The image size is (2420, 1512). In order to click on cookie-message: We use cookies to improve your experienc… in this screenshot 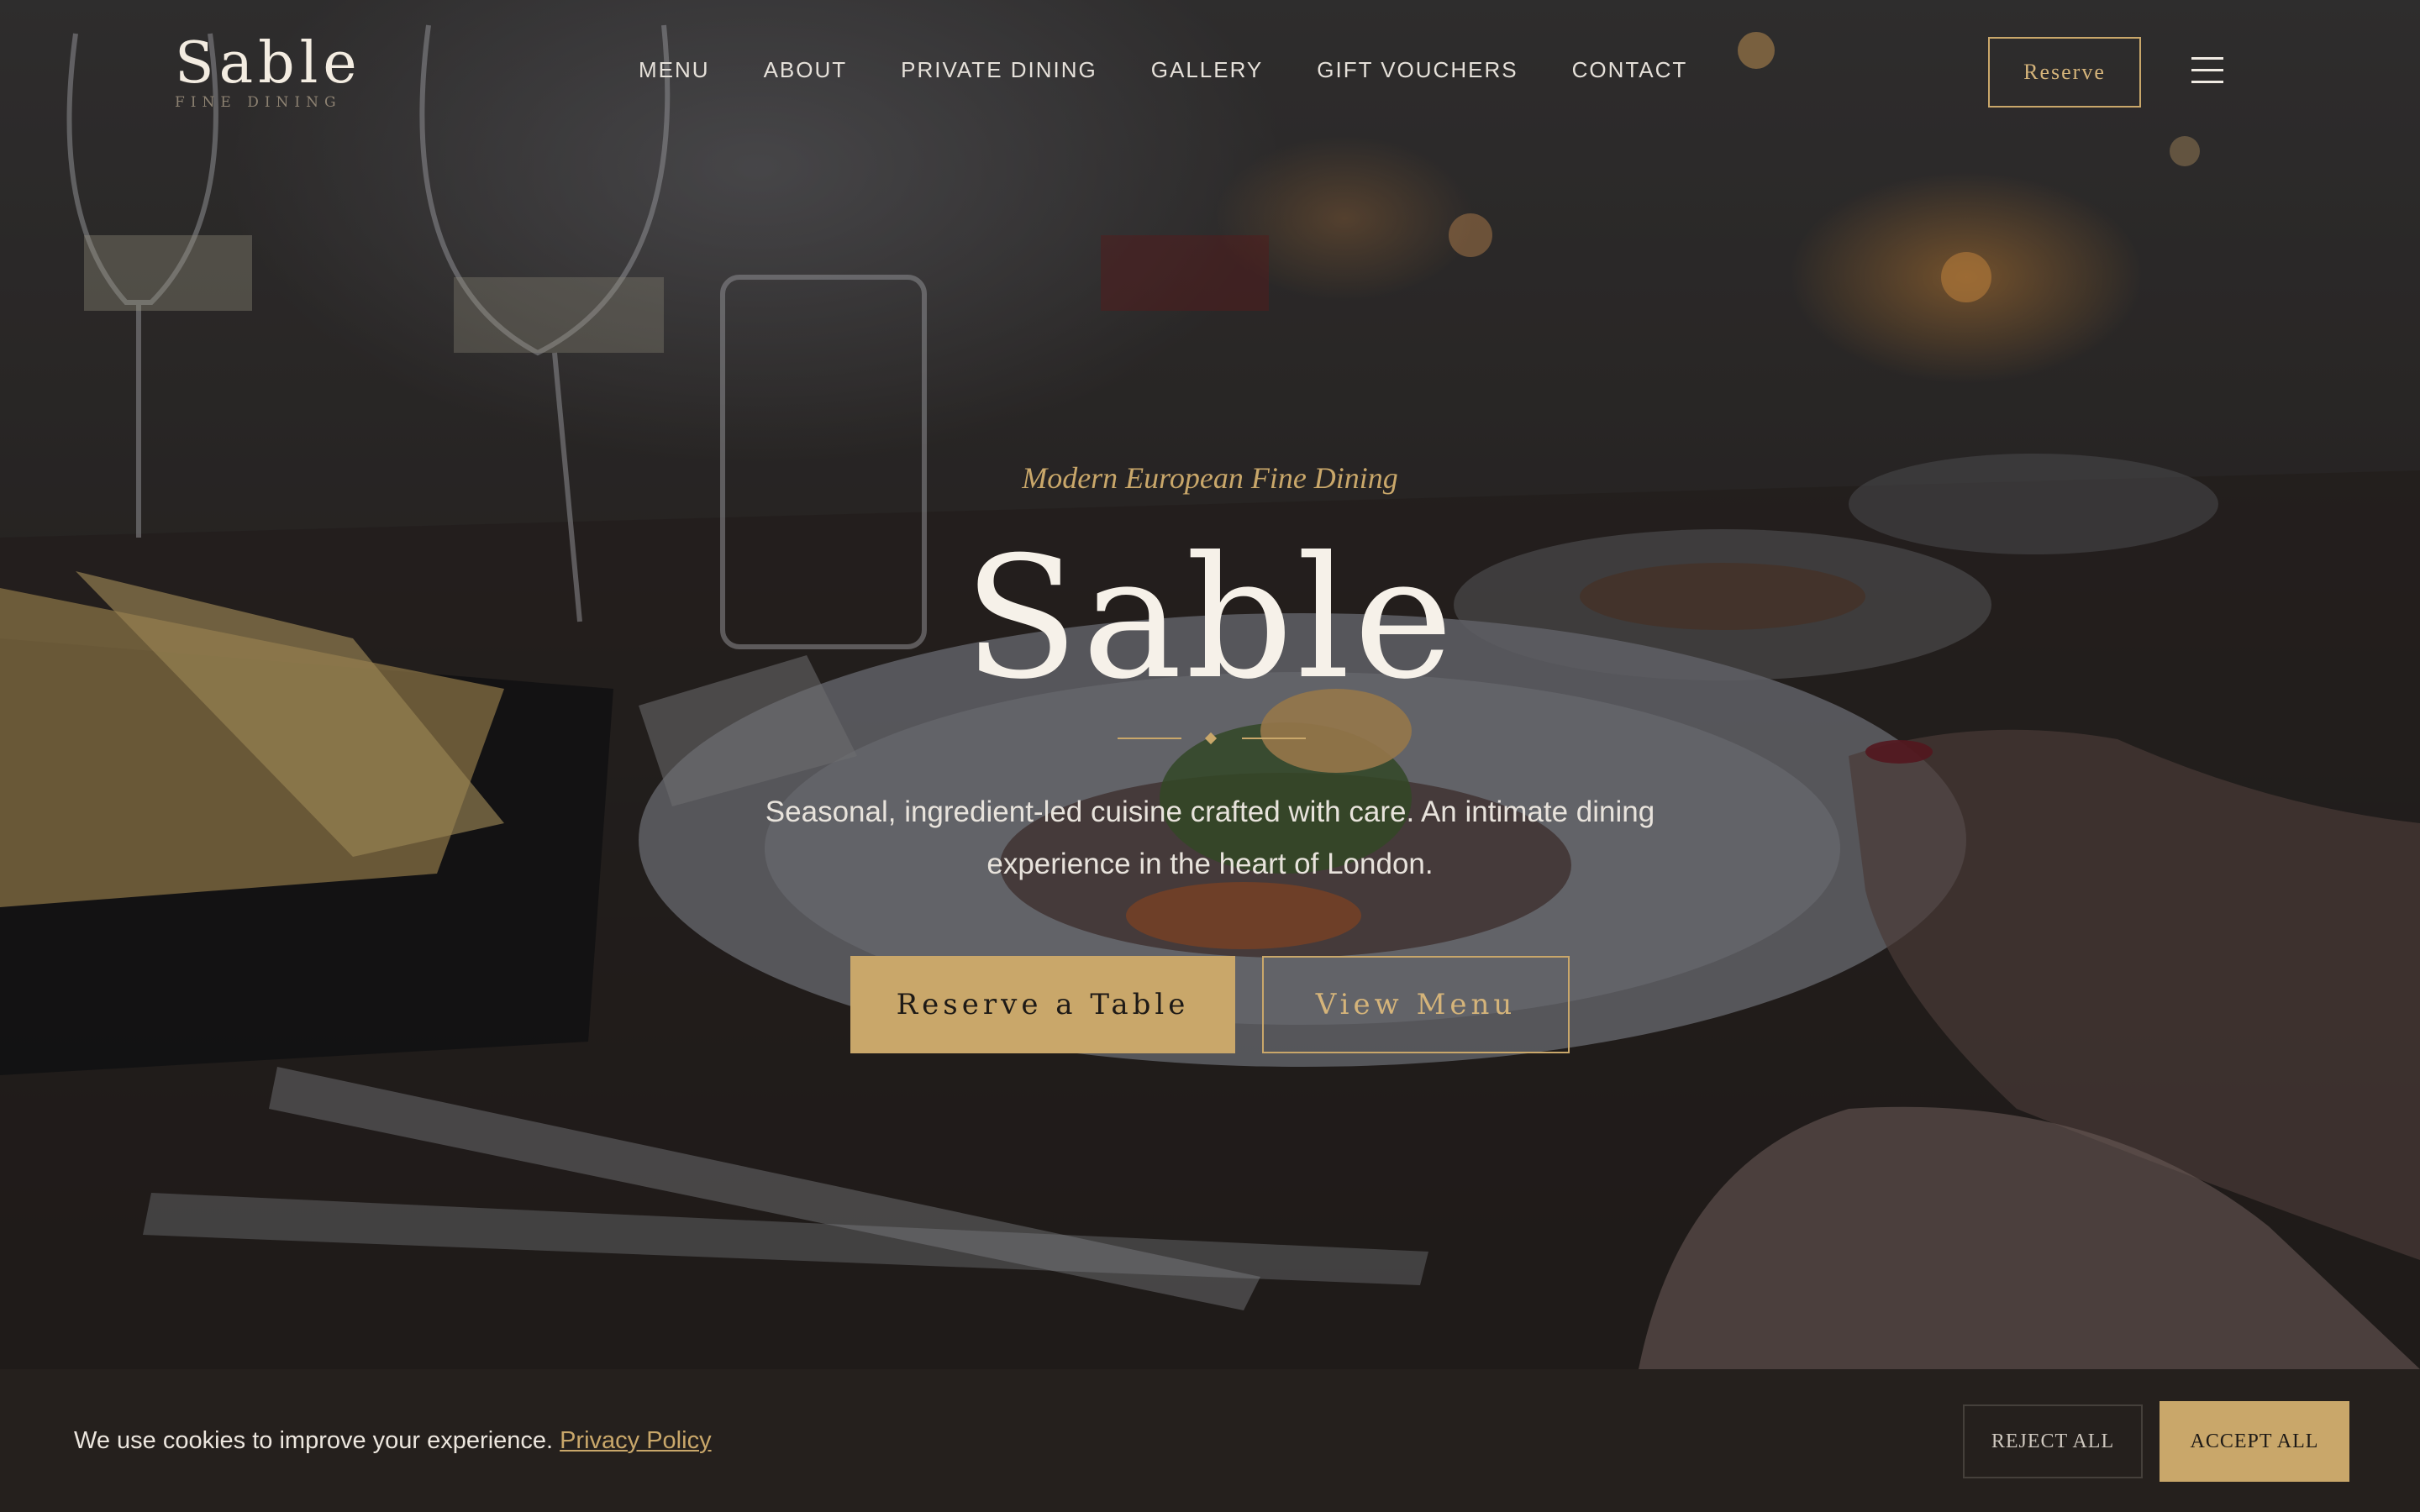, I will do `click(314, 1440)`.